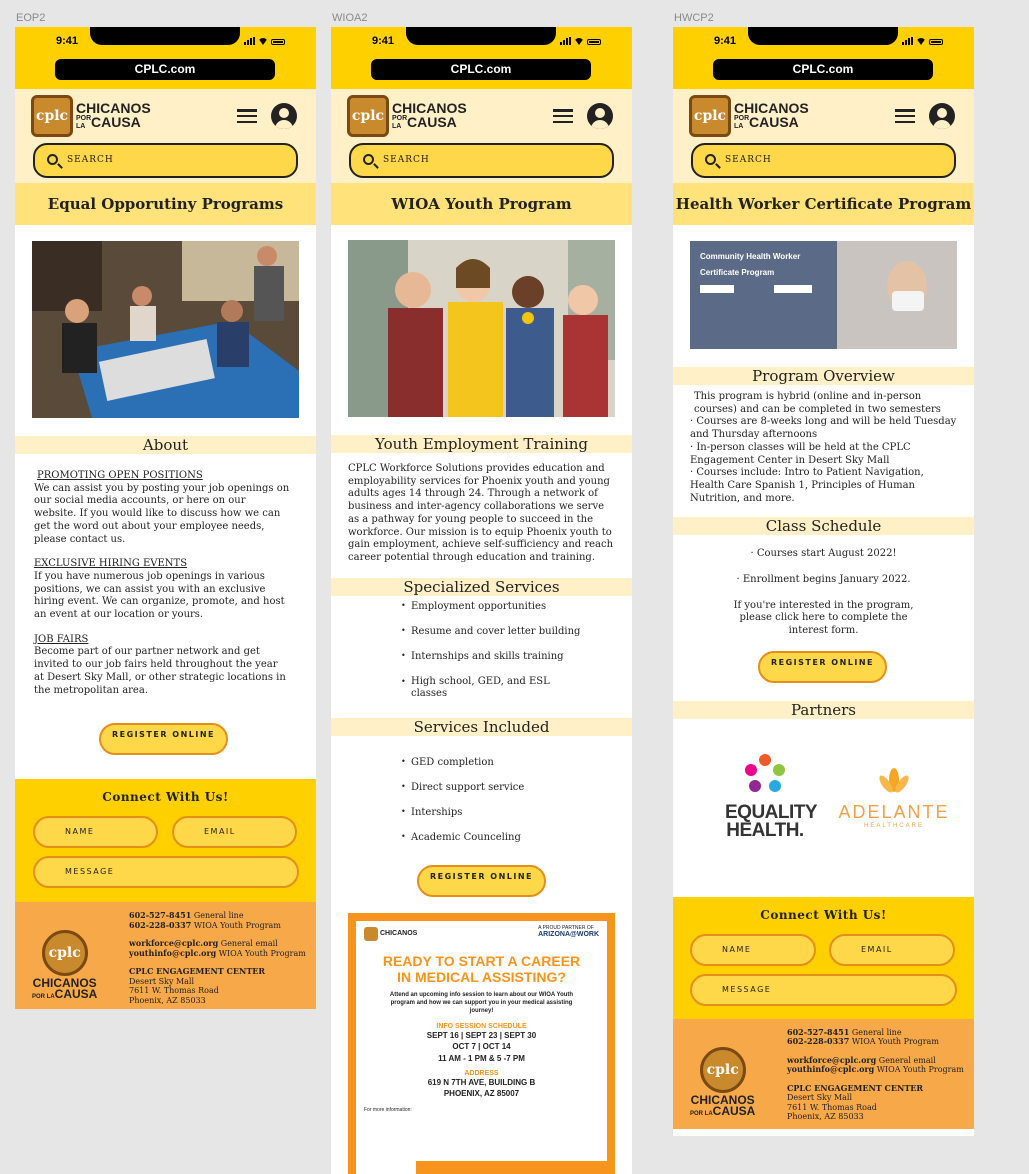 This screenshot has height=1174, width=1029. I want to click on email-general-label: General email, so click(907, 1060).